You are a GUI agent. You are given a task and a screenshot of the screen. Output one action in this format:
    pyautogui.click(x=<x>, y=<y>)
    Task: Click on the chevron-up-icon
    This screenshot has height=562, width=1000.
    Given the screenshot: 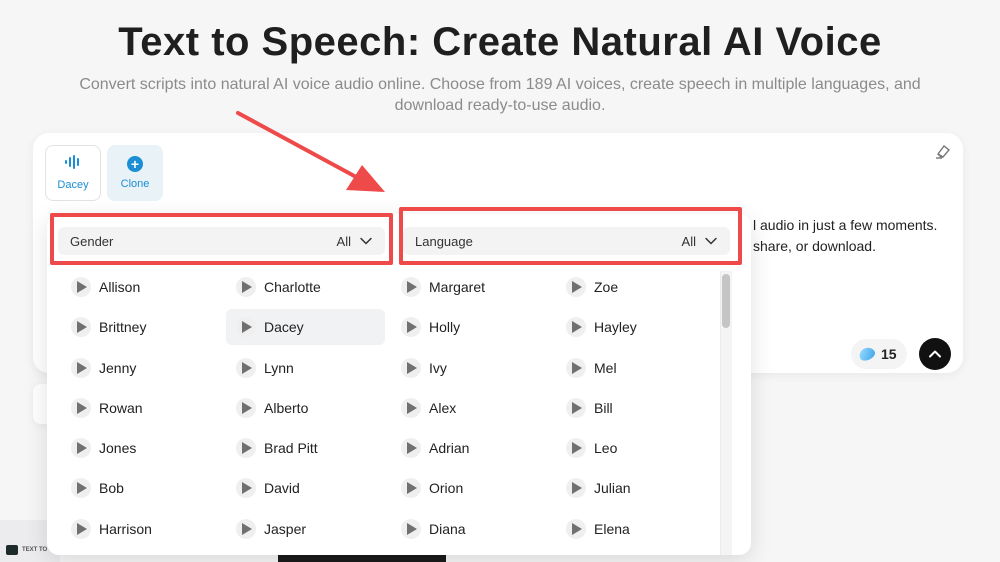 What is the action you would take?
    pyautogui.click(x=935, y=354)
    